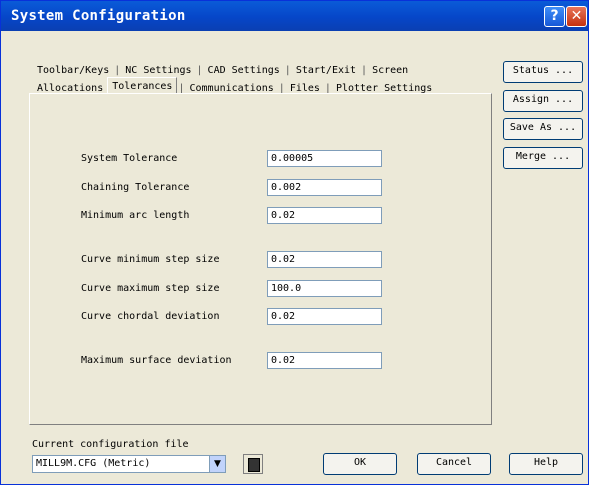 This screenshot has height=485, width=589. I want to click on curve-max-step-label: Curve maximum step size, so click(150, 288).